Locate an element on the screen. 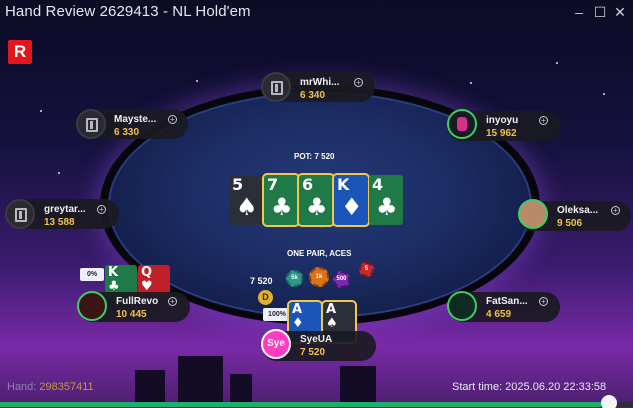 Image resolution: width=633 pixels, height=408 pixels. close-icon: ✕ is located at coordinates (620, 12).